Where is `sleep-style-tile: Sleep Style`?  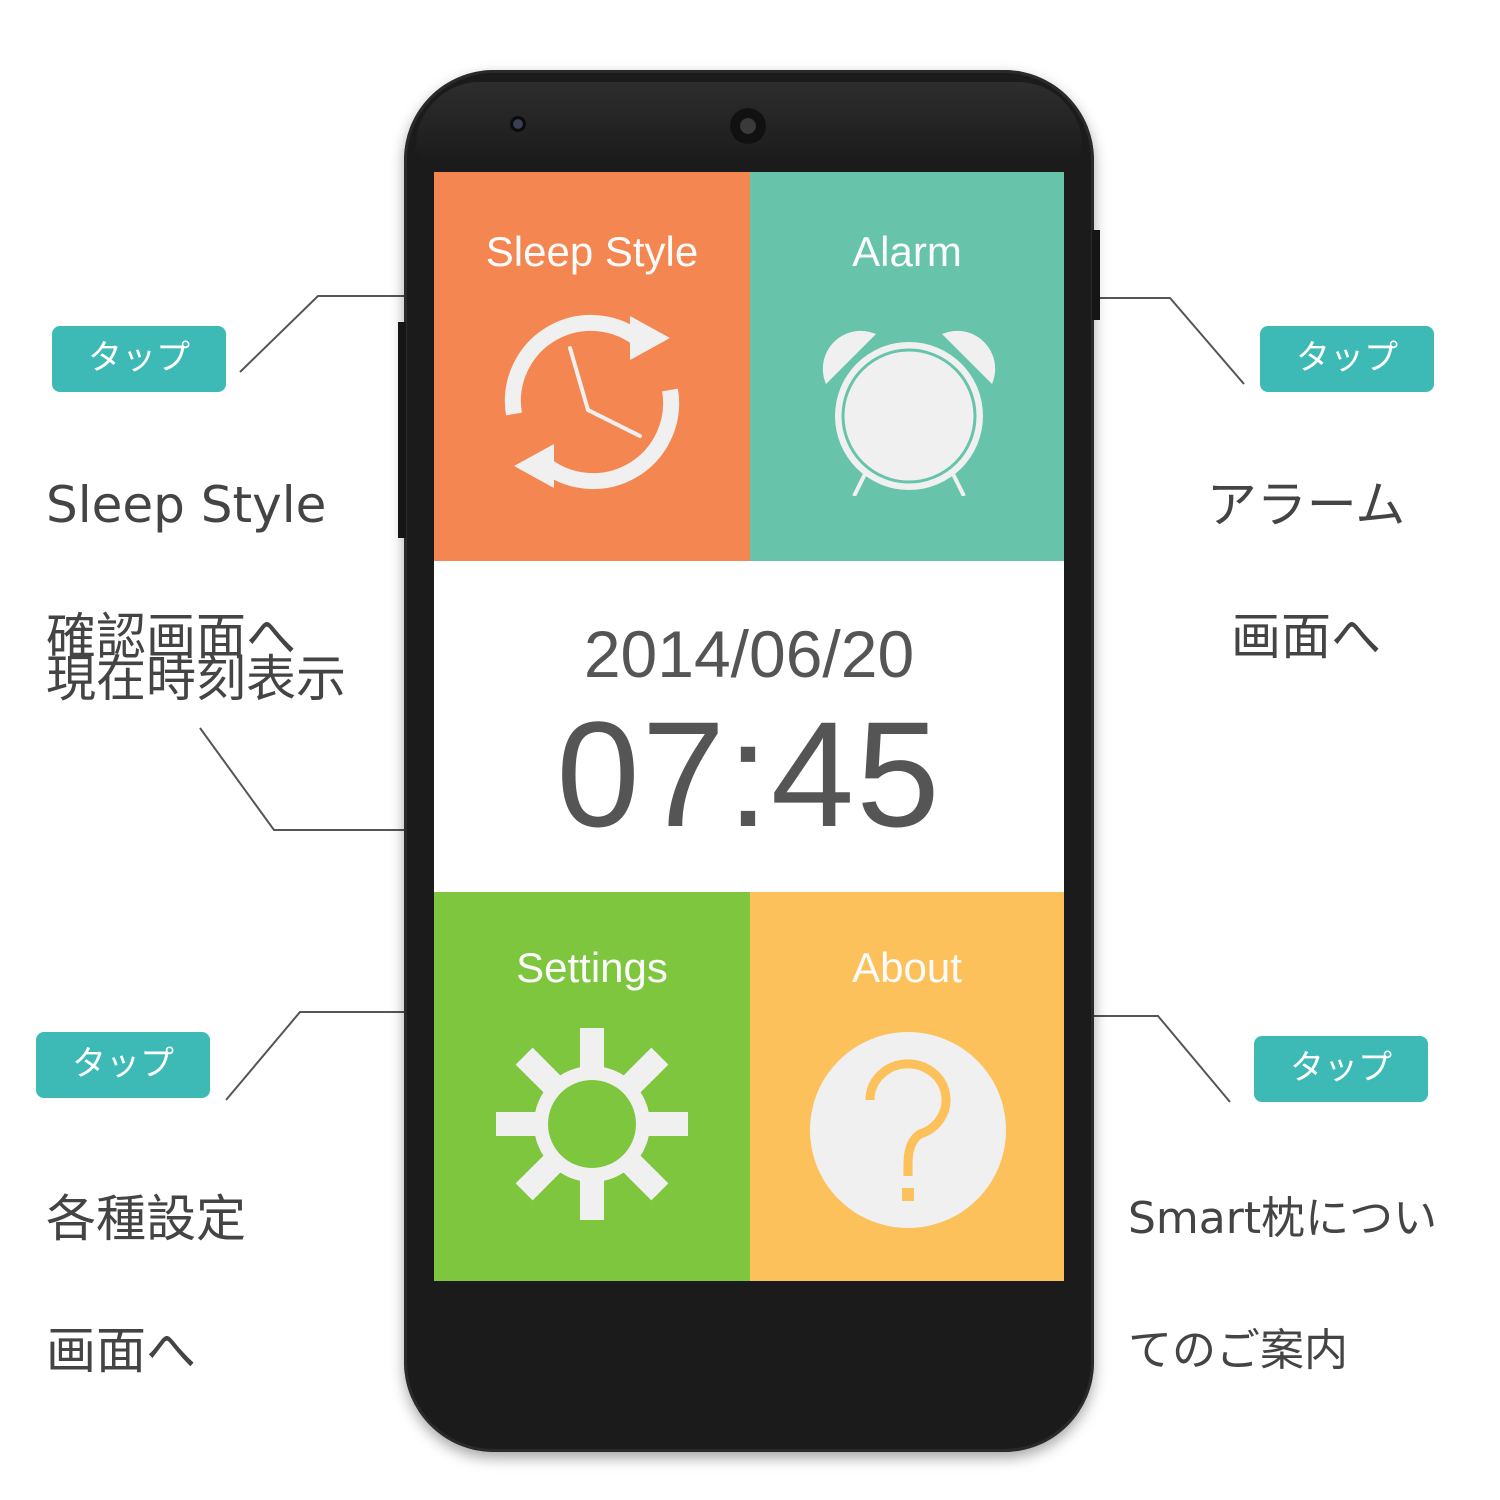 sleep-style-tile: Sleep Style is located at coordinates (592, 366).